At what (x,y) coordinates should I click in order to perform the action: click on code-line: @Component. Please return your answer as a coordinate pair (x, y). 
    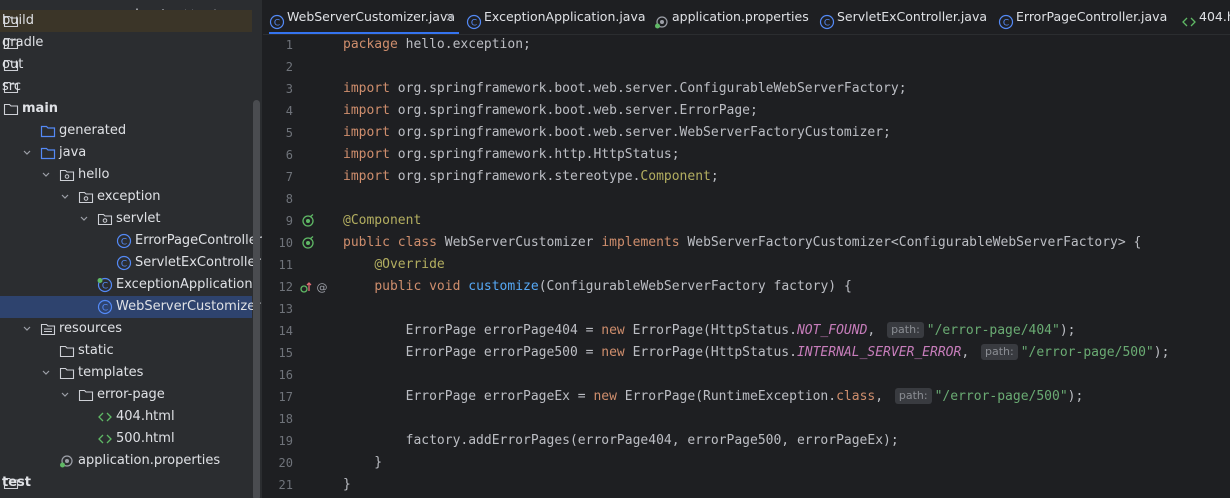
    Looking at the image, I should click on (382, 221).